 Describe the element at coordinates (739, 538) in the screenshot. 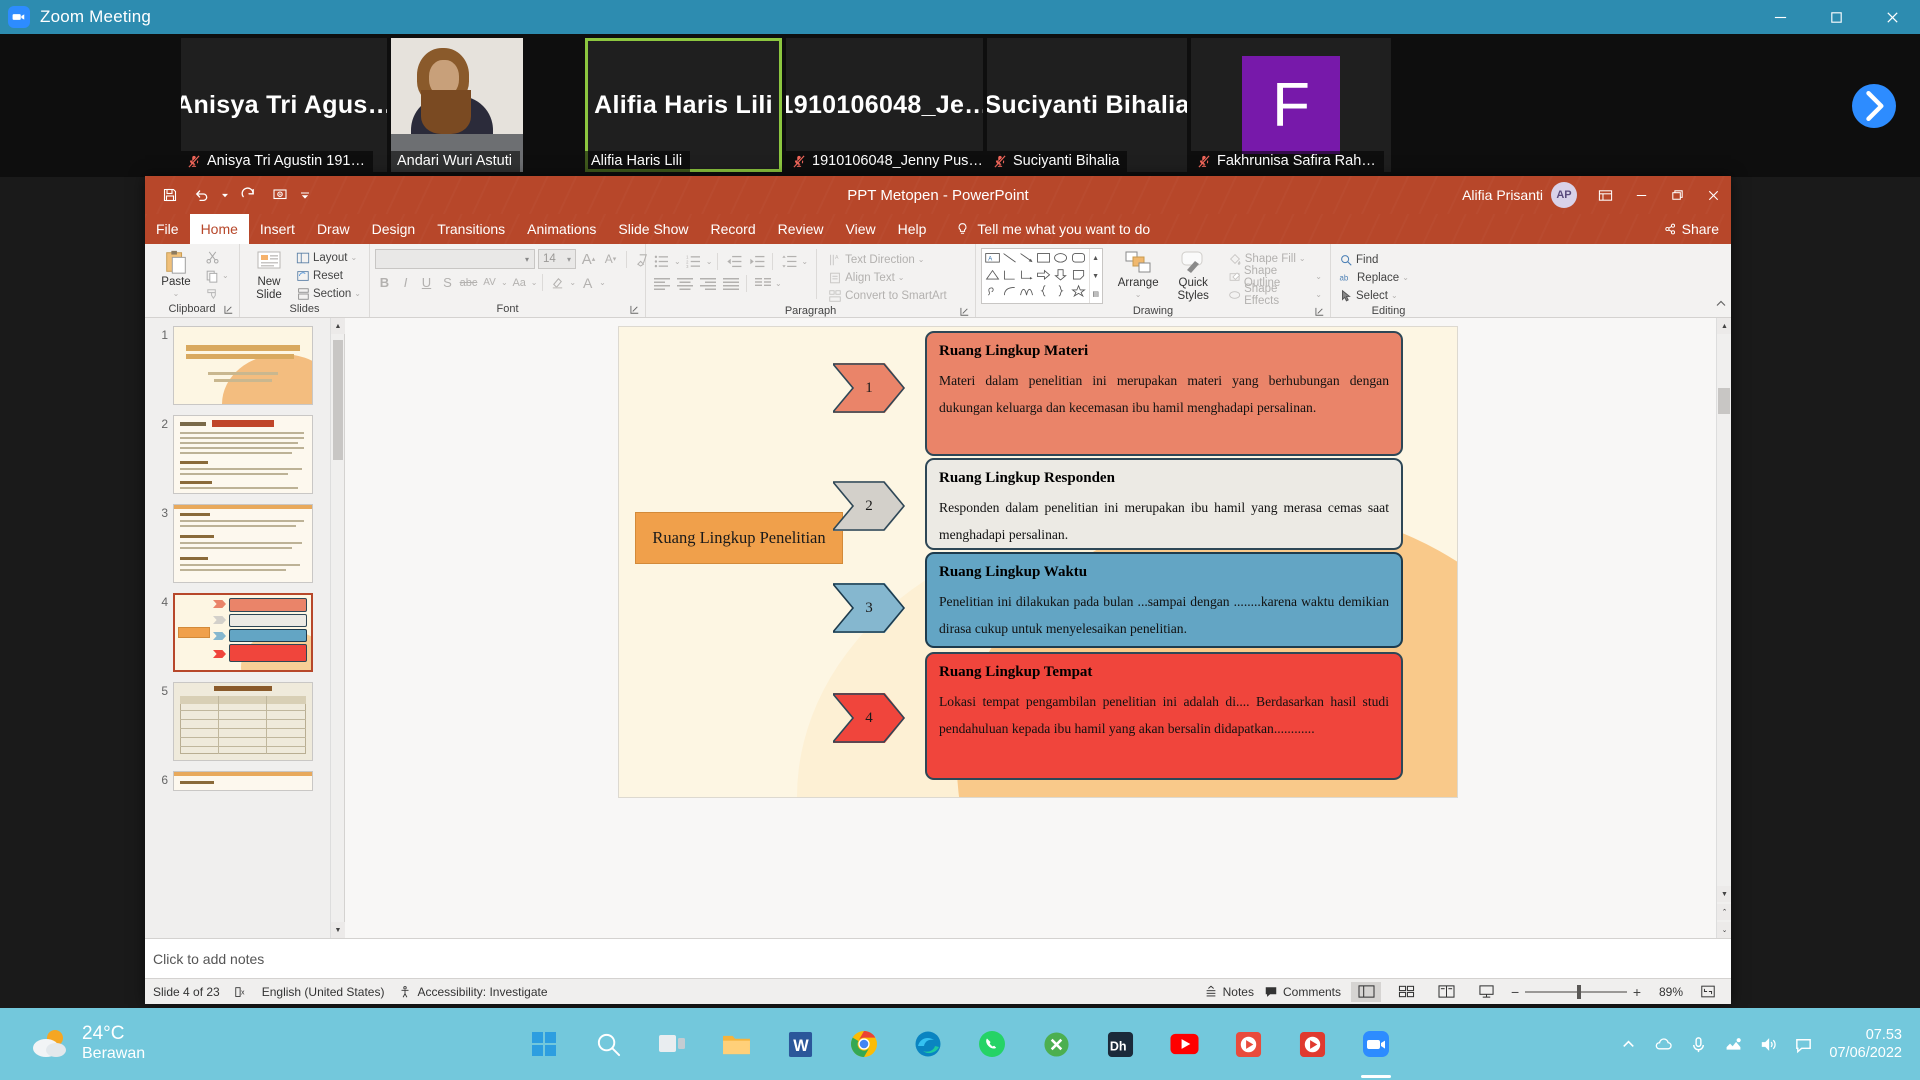

I see `slide-main-label: Ruang Lingkup Penelitian` at that location.